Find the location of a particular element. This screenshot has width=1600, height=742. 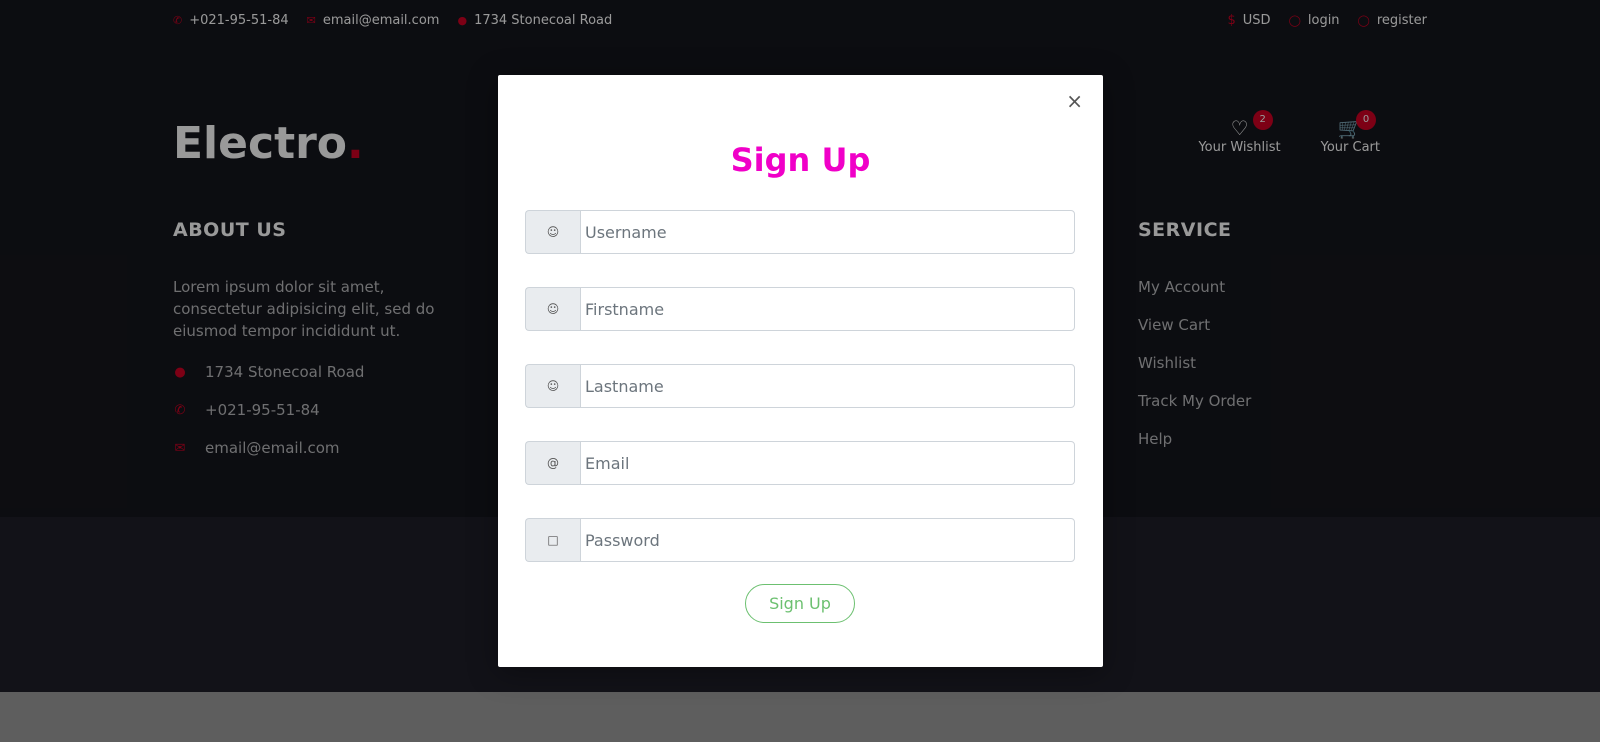

lastname-field-group: ☺ is located at coordinates (800, 386).